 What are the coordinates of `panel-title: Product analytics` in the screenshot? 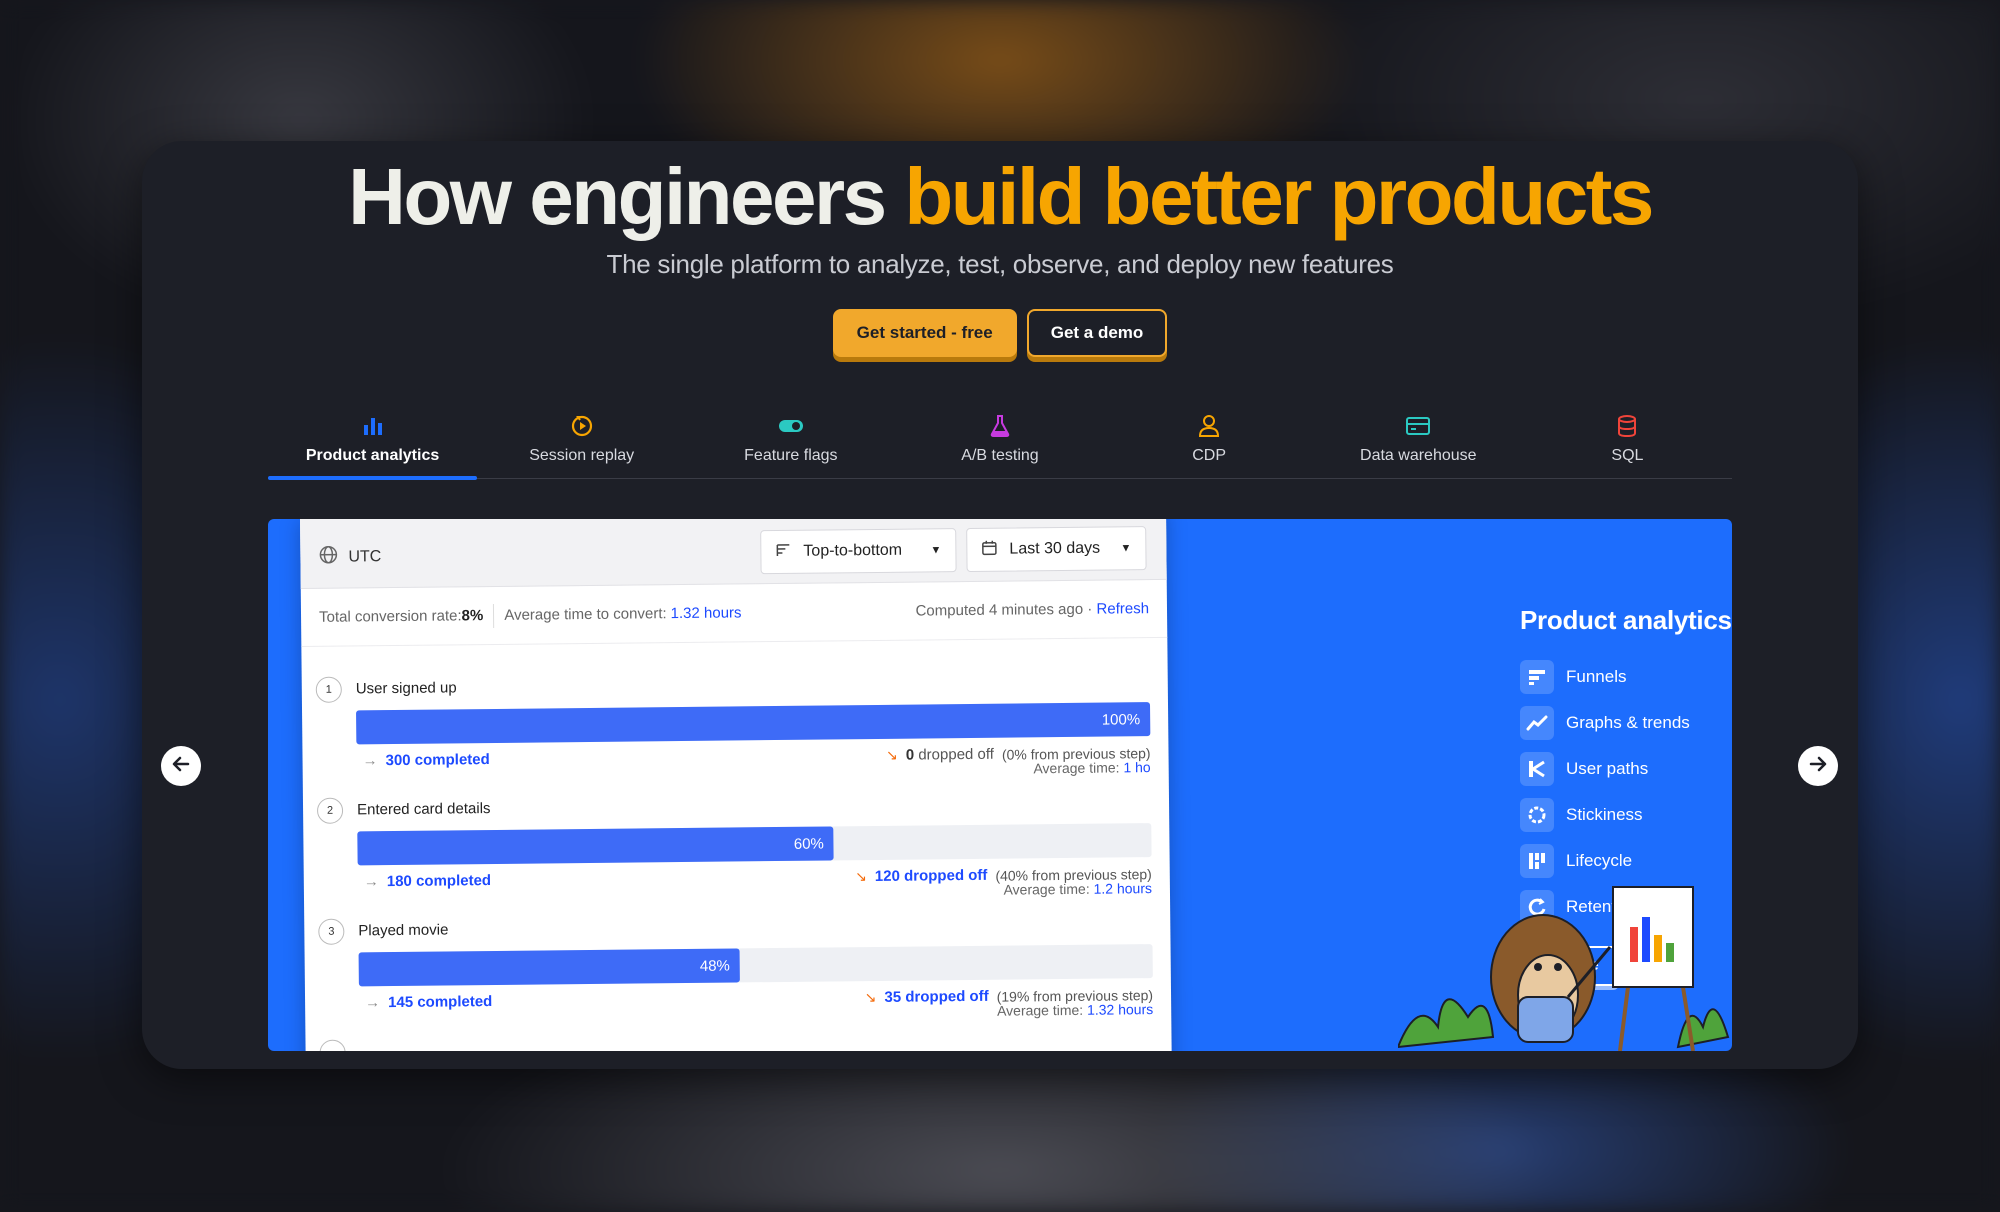 It's located at (1626, 620).